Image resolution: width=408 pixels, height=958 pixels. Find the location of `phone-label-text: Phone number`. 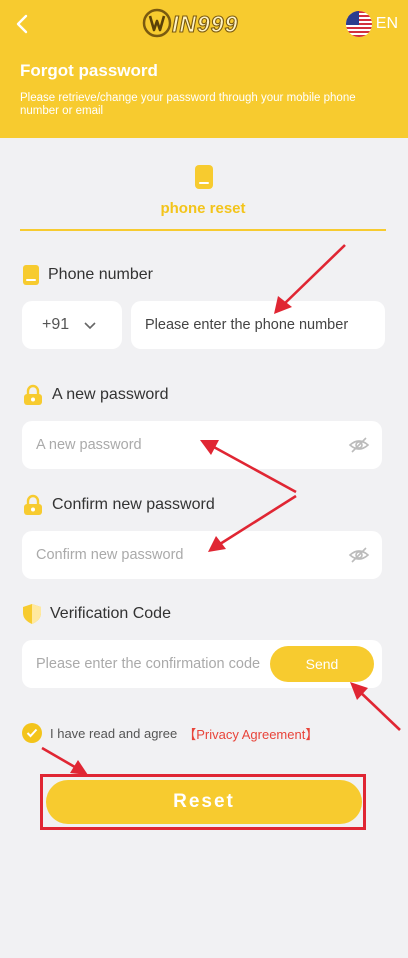

phone-label-text: Phone number is located at coordinates (100, 274).